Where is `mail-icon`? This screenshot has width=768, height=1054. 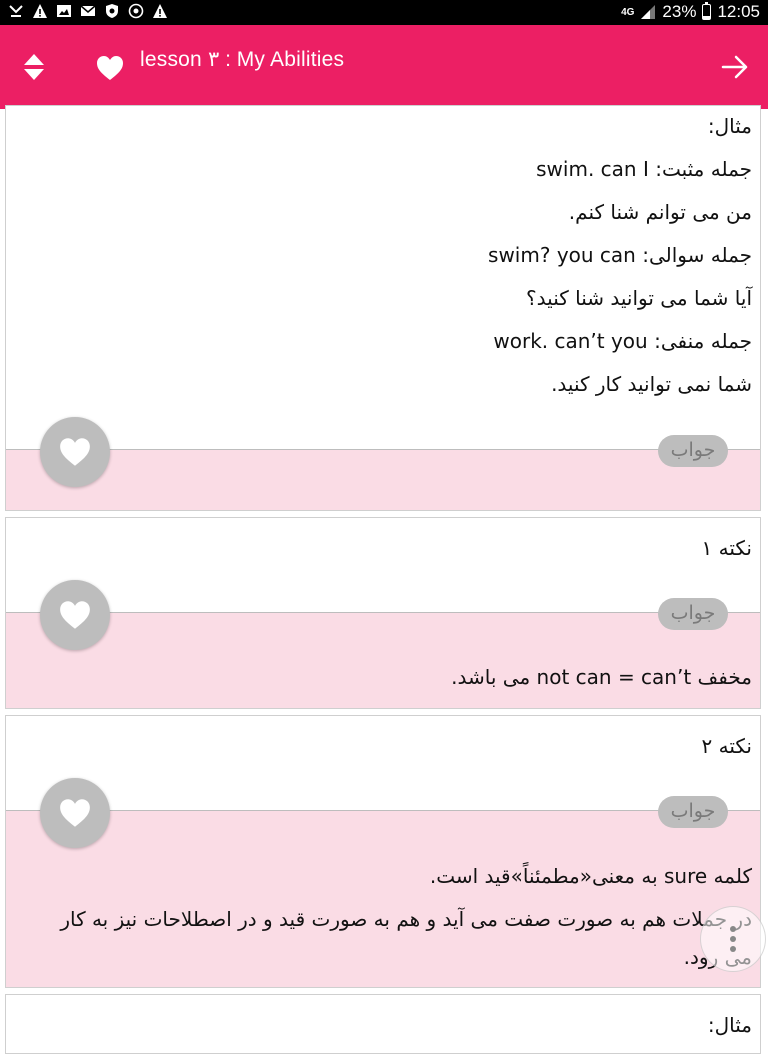
mail-icon is located at coordinates (88, 11).